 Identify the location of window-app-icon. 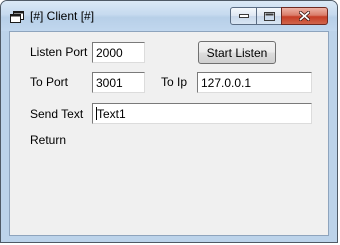
(17, 16).